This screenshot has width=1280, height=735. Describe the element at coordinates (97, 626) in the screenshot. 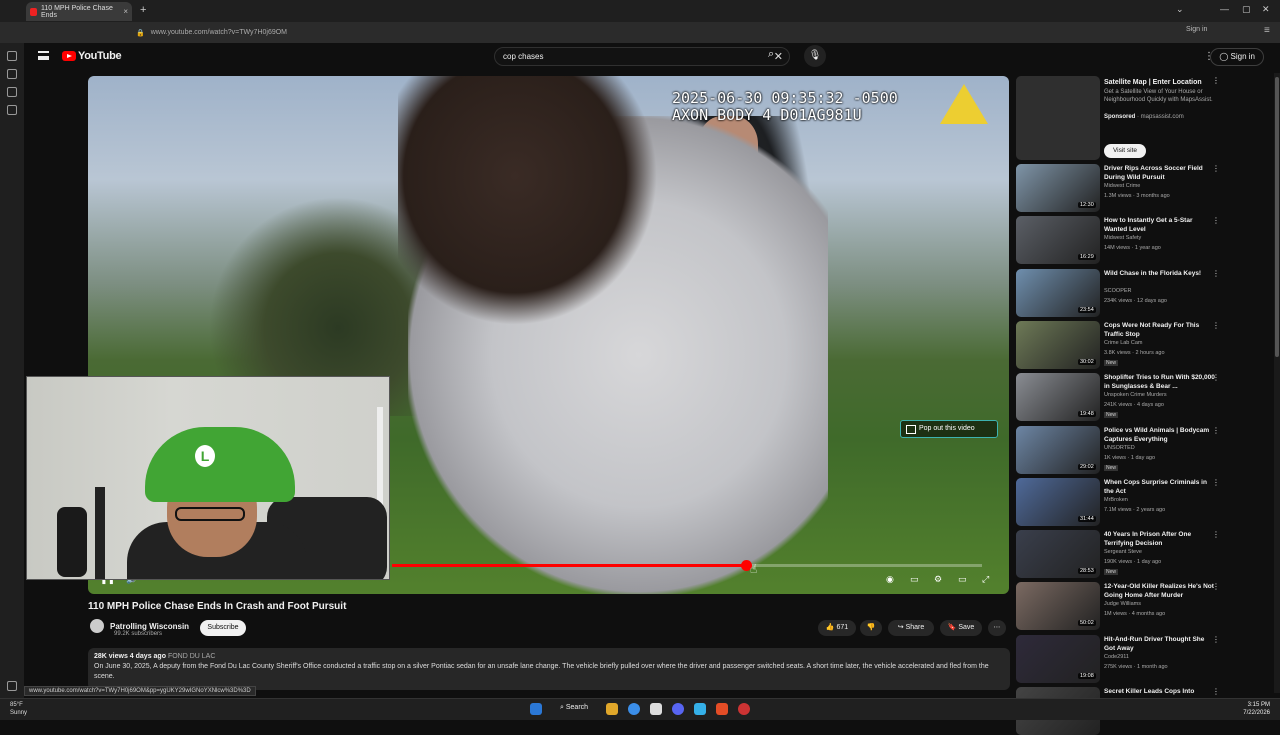

I see `channel-avatar` at that location.